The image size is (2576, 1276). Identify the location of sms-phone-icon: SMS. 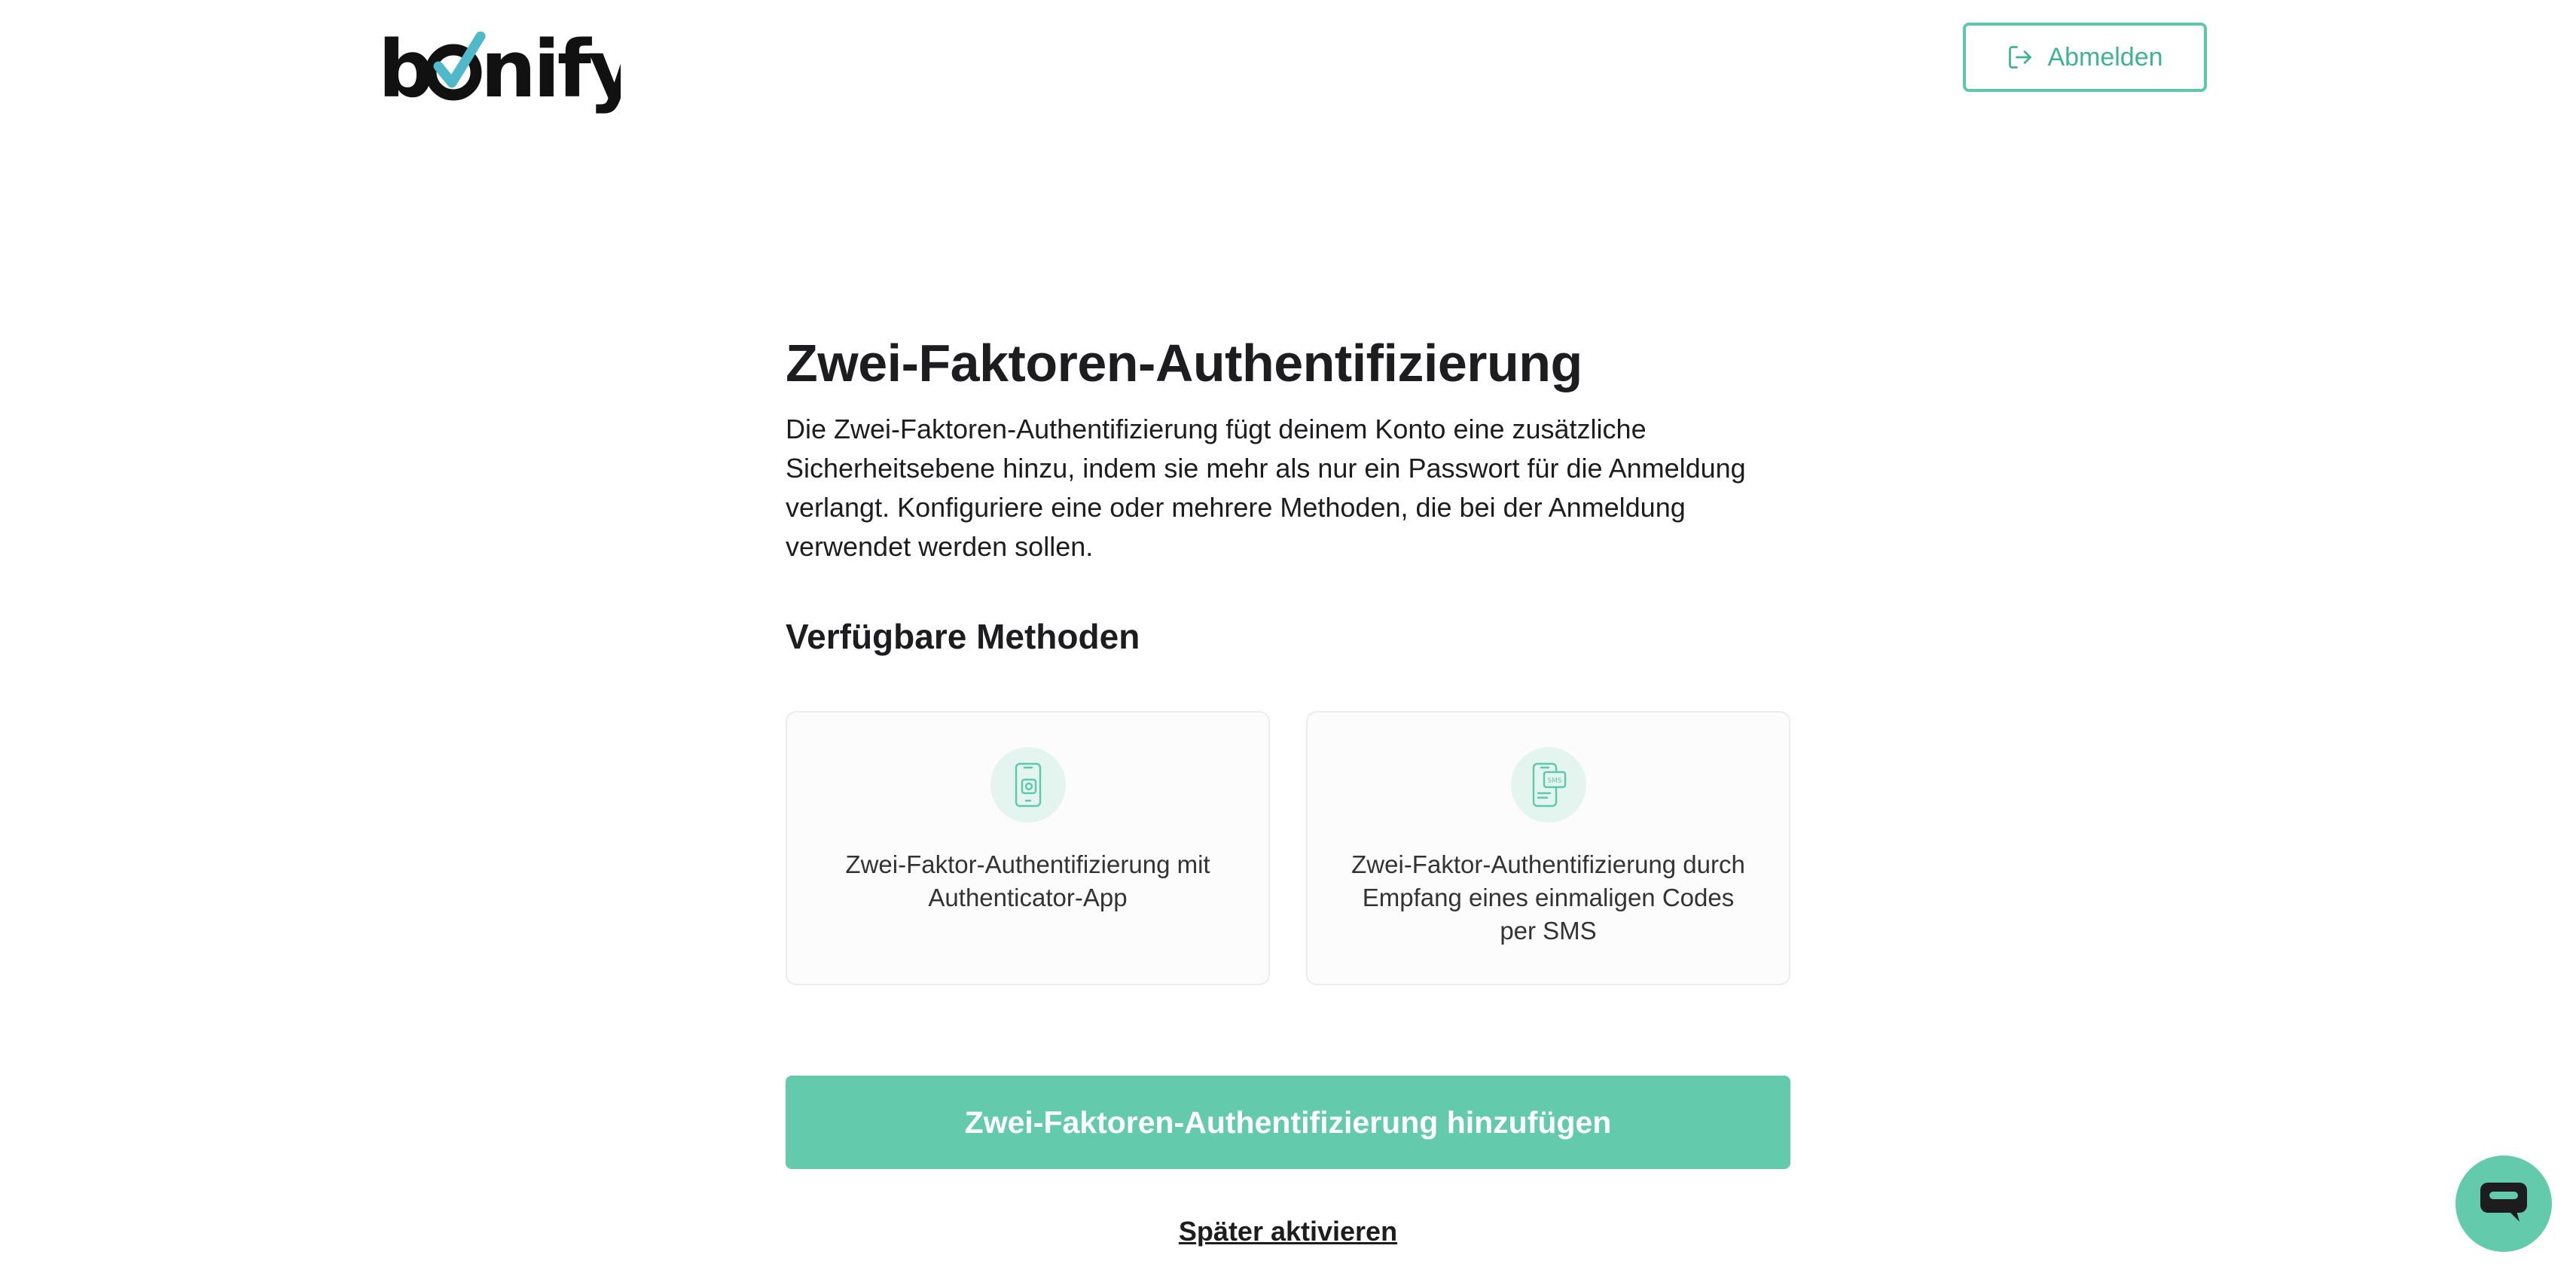
(1548, 785).